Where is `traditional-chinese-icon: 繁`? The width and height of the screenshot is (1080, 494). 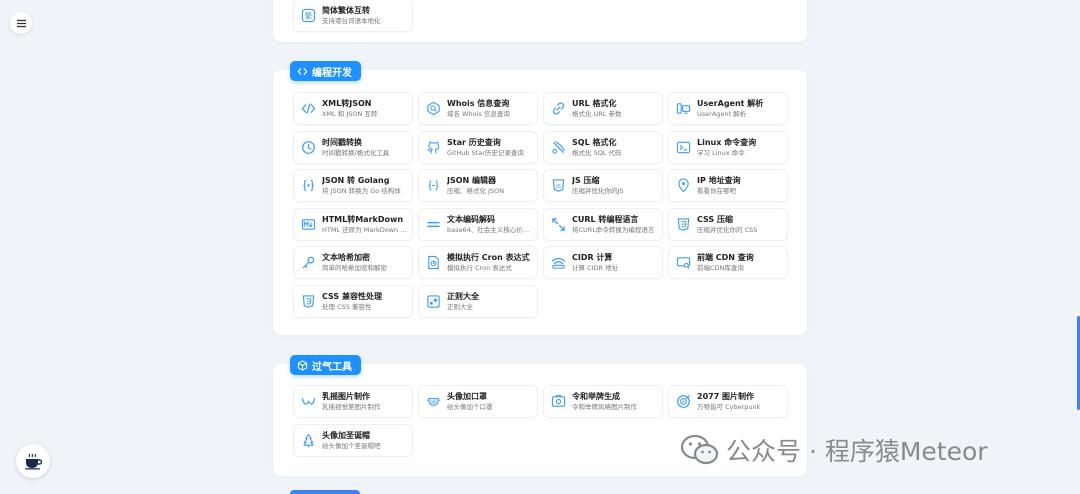 traditional-chinese-icon: 繁 is located at coordinates (308, 15).